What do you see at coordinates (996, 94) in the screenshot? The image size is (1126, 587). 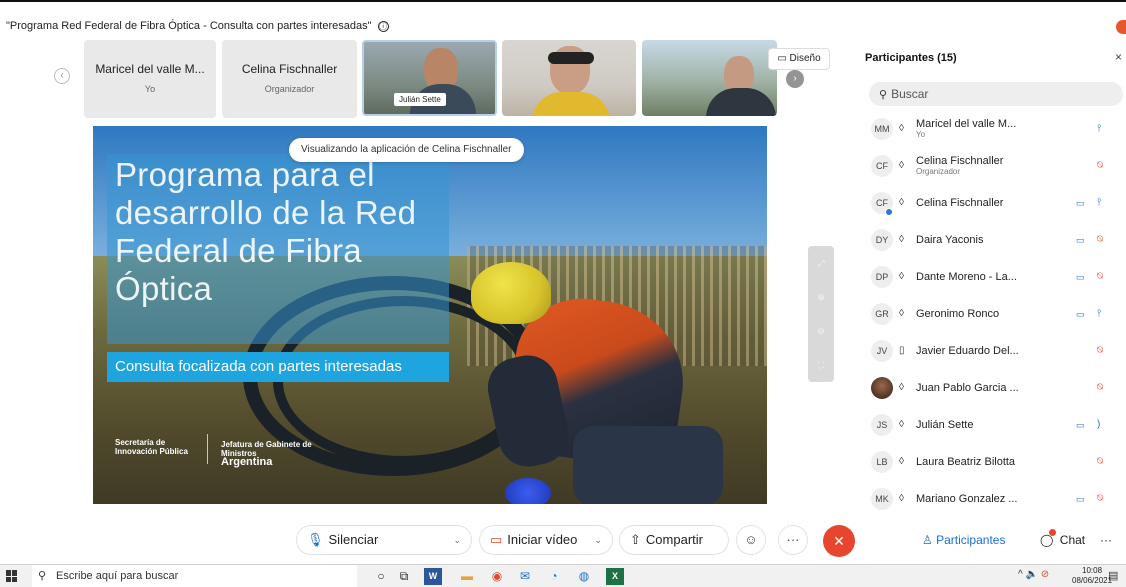 I see `participant-search-input: ⚲ Buscar` at bounding box center [996, 94].